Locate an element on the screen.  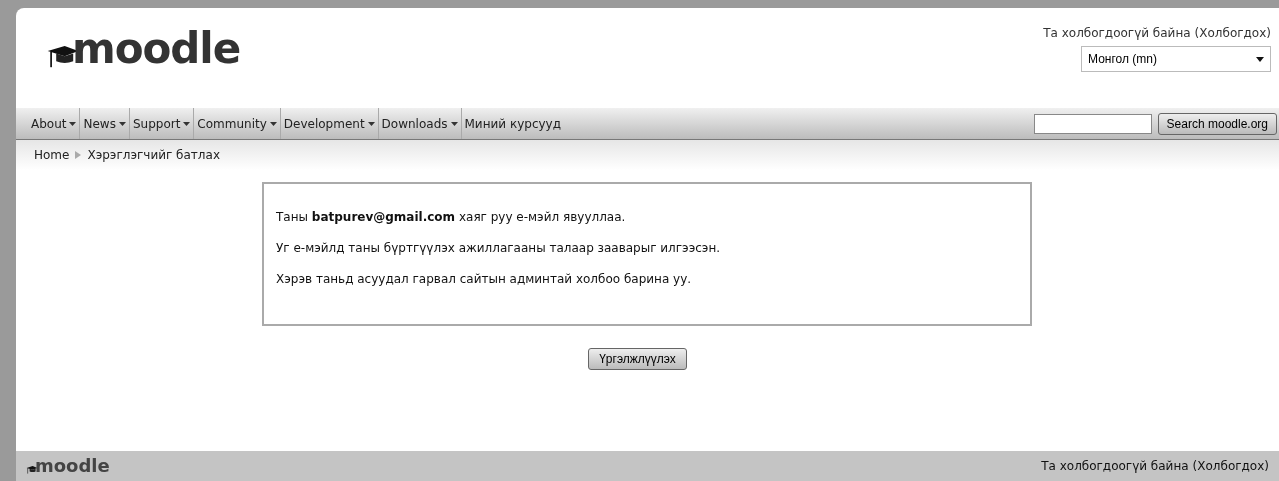
language-select: Монгол (mn) is located at coordinates (1176, 59).